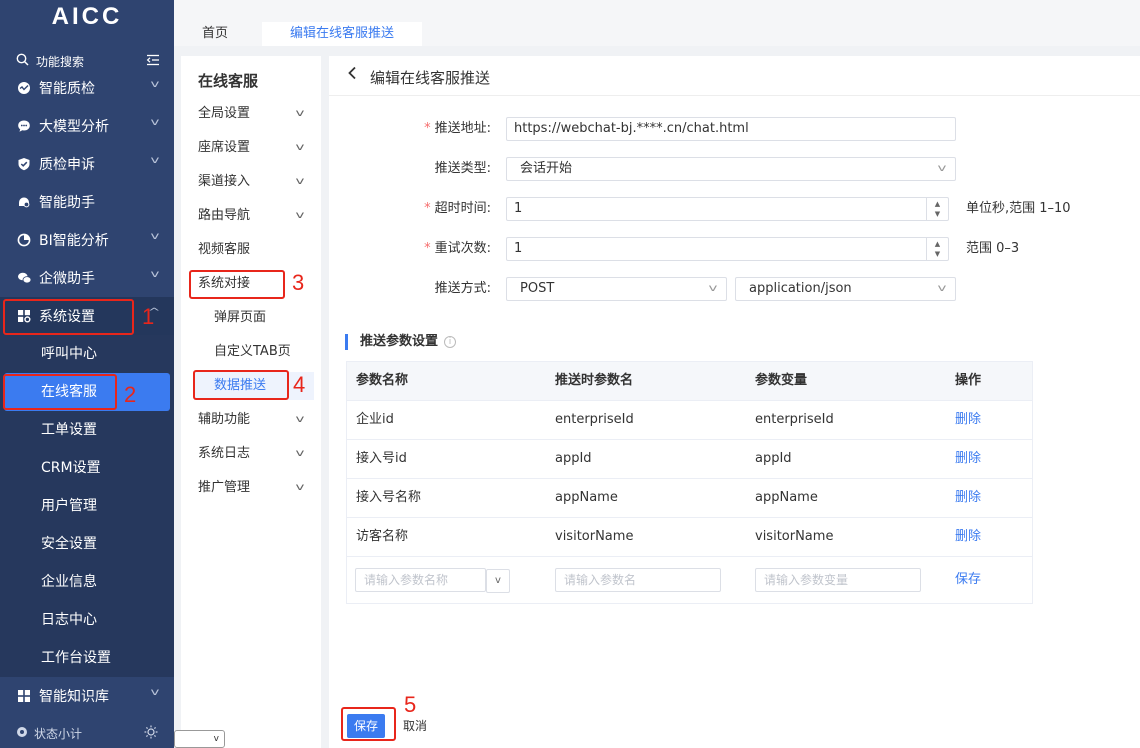 The image size is (1140, 748). I want to click on assistant-icon, so click(24, 202).